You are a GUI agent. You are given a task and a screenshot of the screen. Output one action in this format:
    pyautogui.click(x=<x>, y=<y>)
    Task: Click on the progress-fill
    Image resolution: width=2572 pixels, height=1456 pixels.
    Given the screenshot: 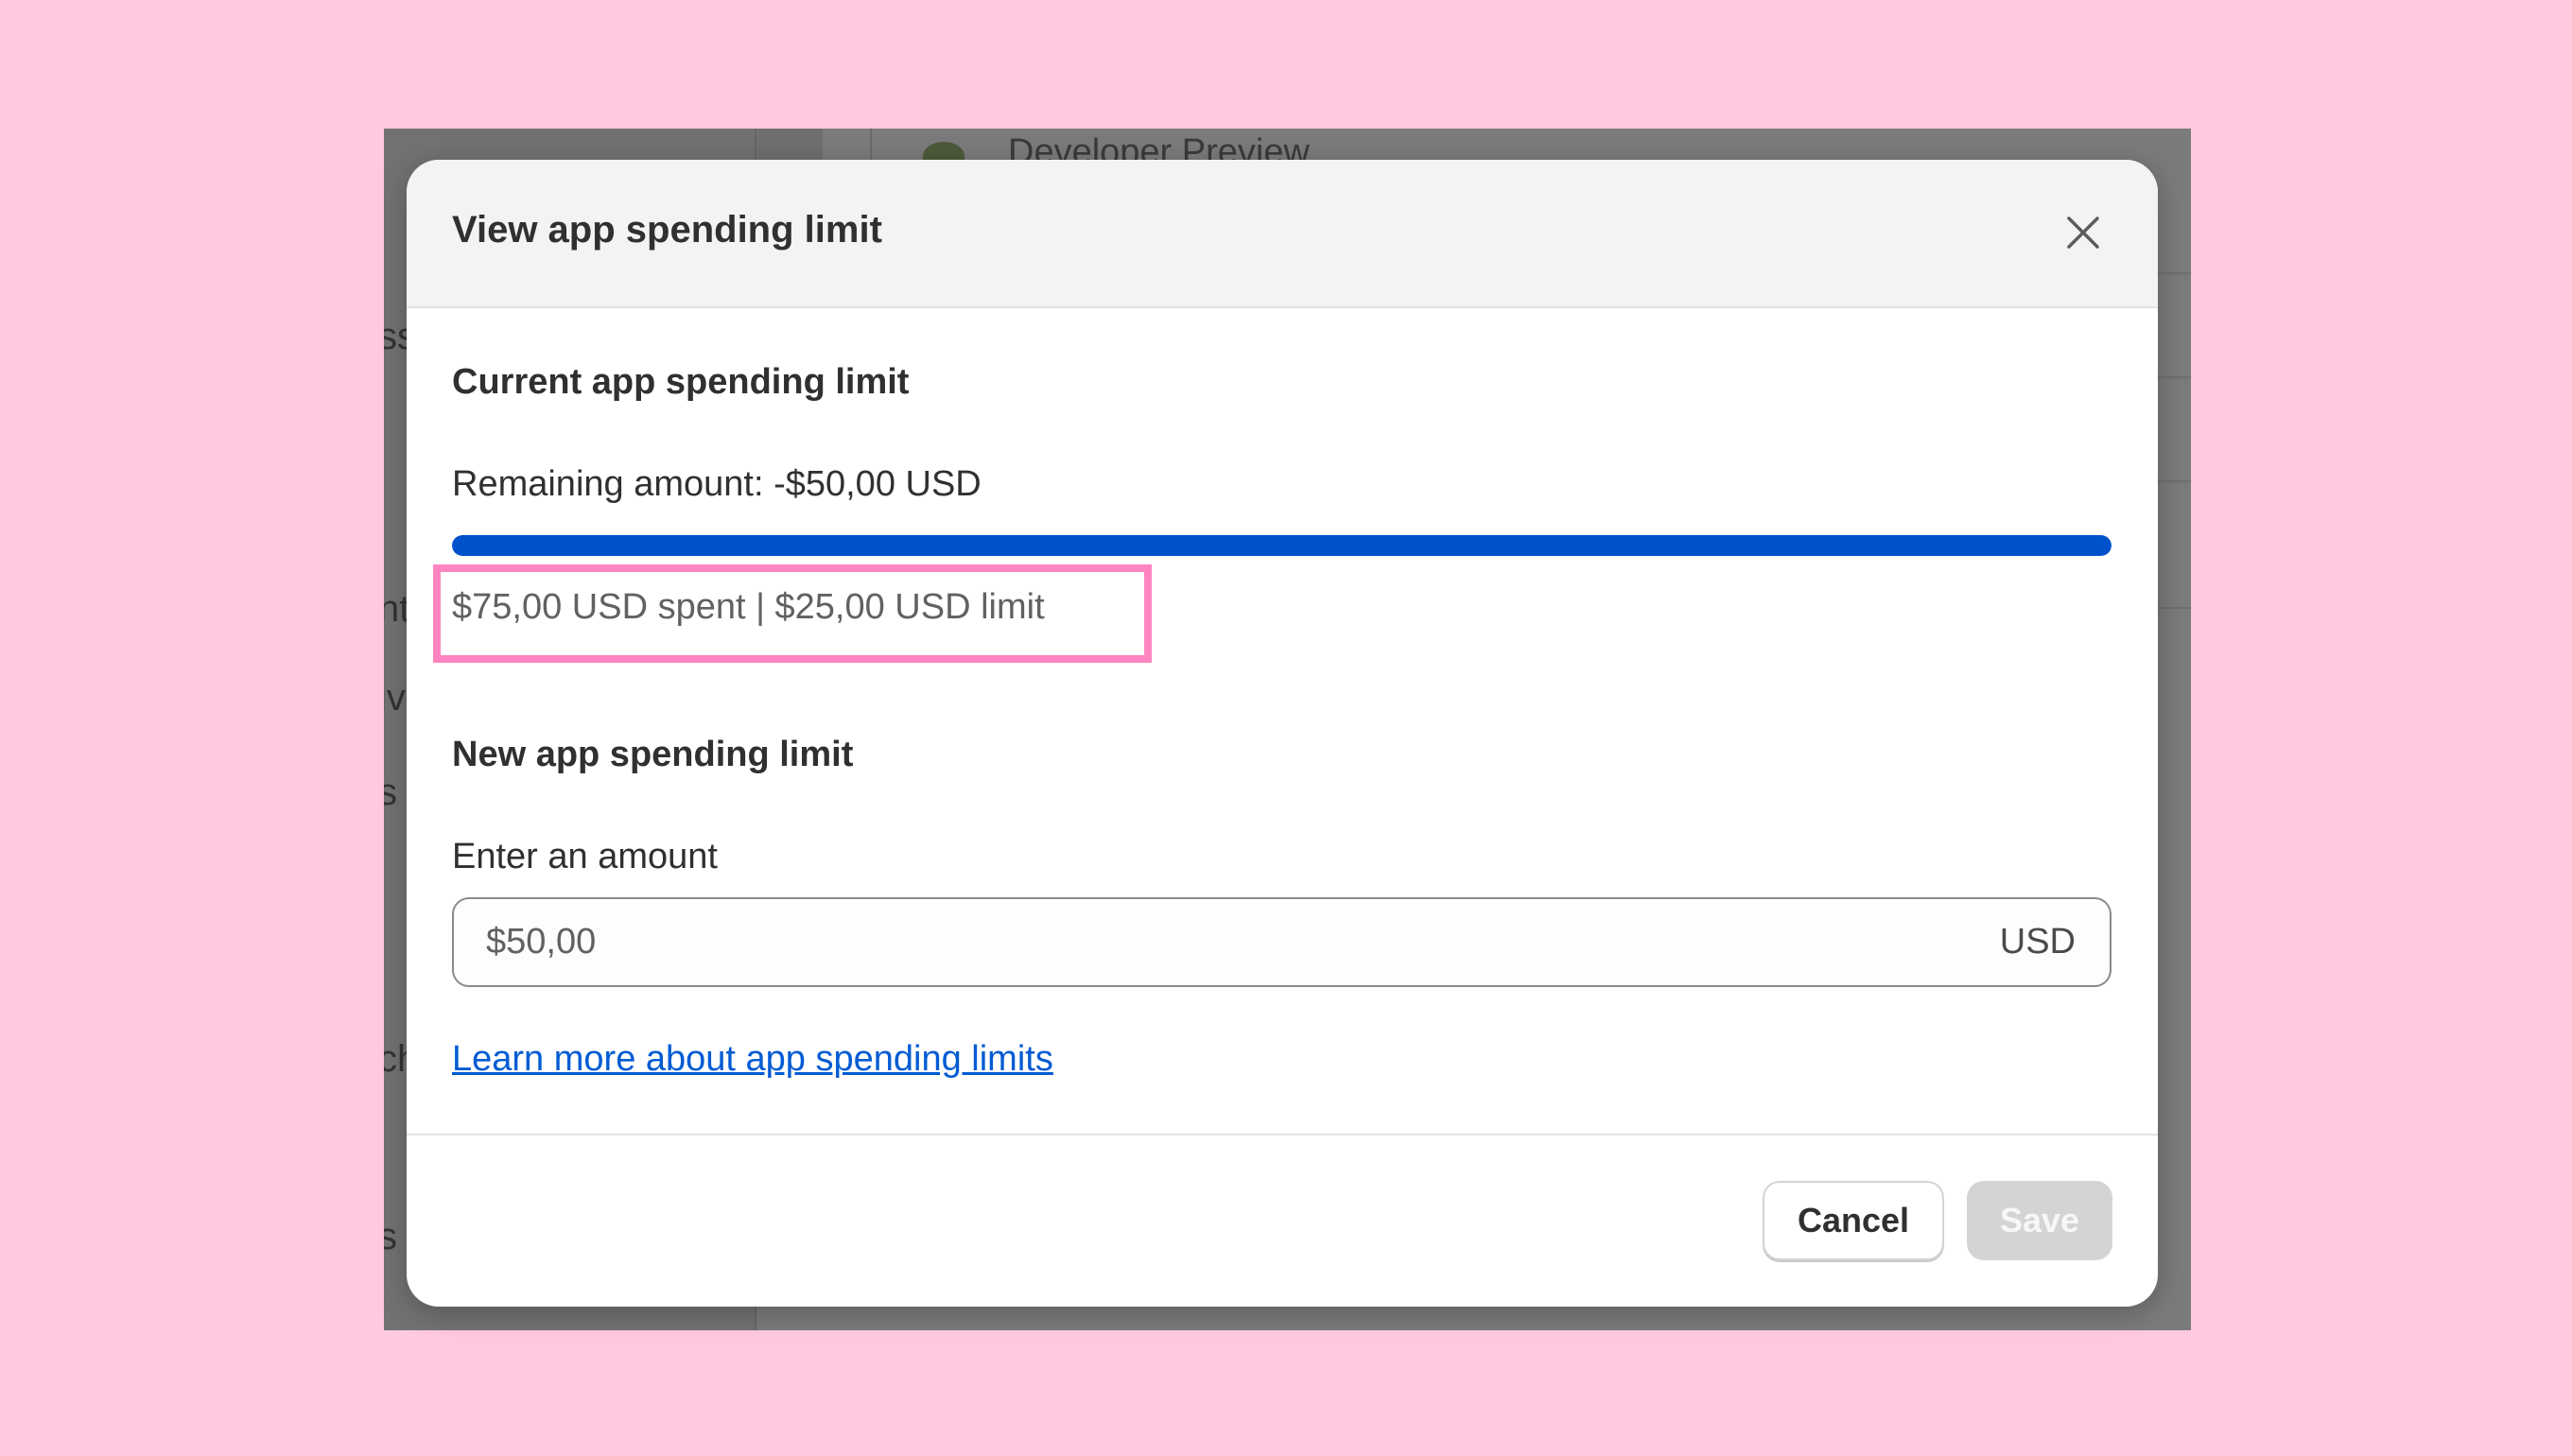 What is the action you would take?
    pyautogui.click(x=1281, y=545)
    